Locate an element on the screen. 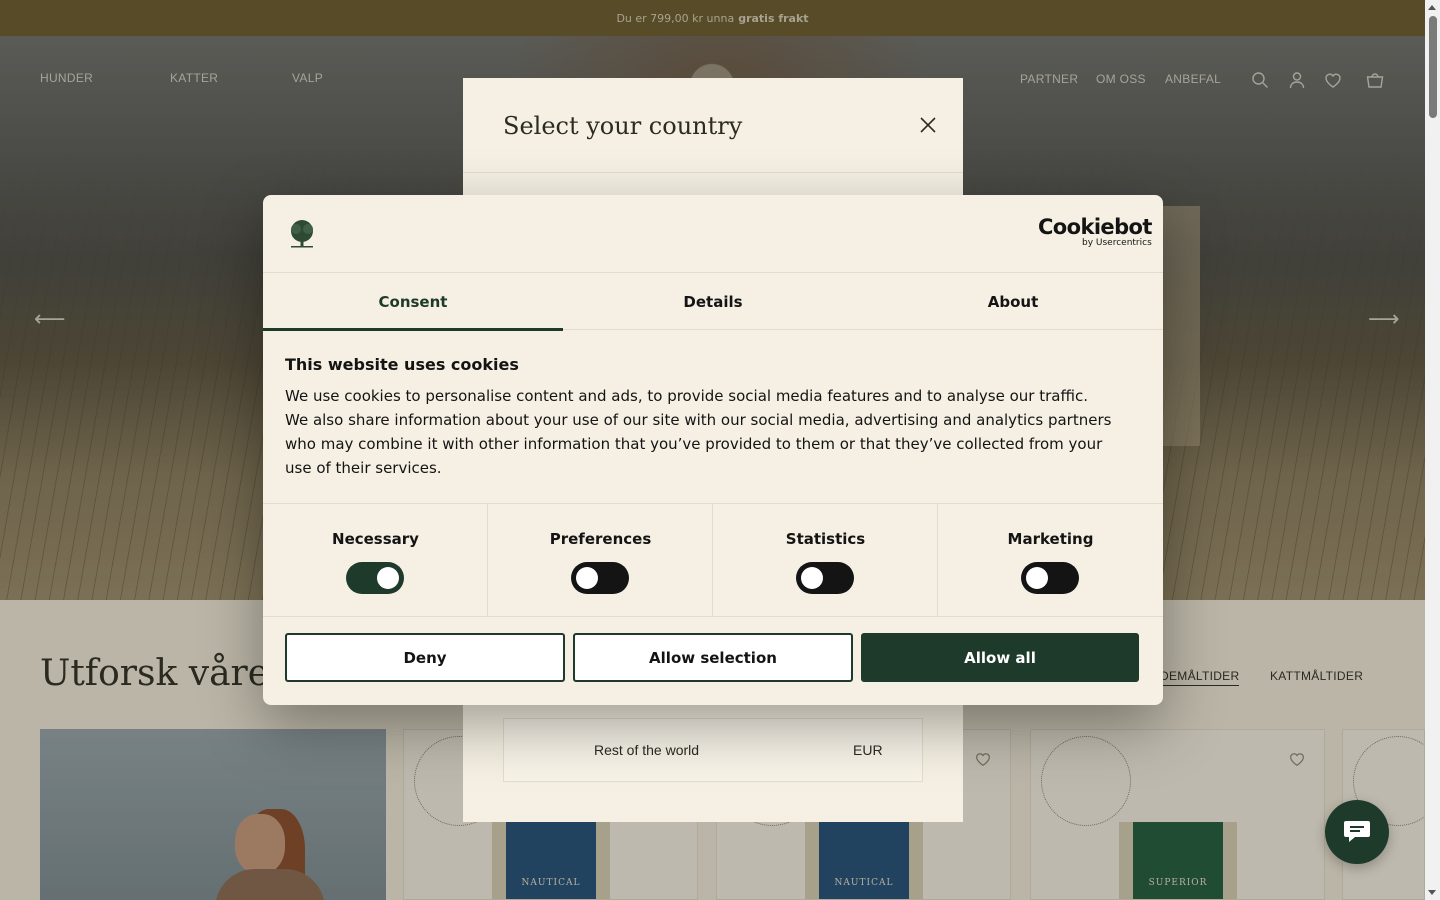  scroll-thumb is located at coordinates (1433, 67).